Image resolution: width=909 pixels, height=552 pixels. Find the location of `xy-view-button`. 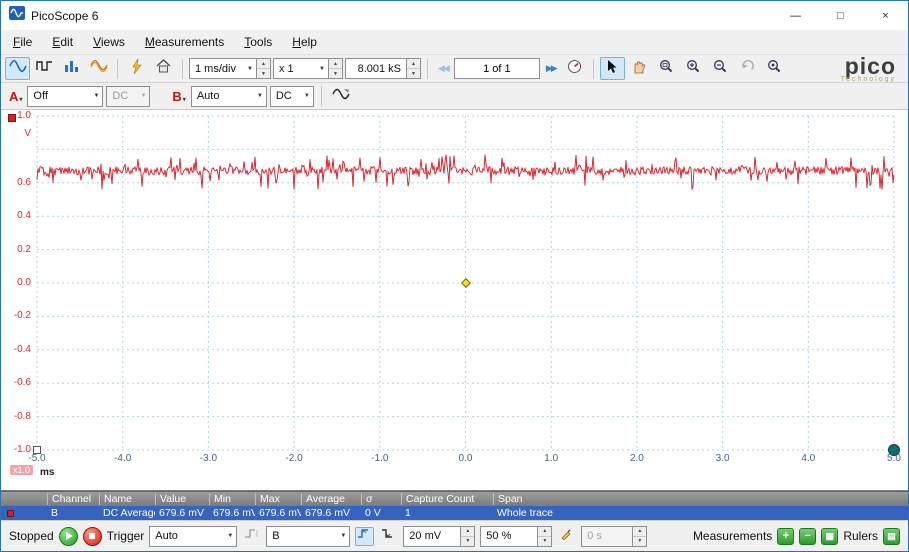

xy-view-button is located at coordinates (98, 68).